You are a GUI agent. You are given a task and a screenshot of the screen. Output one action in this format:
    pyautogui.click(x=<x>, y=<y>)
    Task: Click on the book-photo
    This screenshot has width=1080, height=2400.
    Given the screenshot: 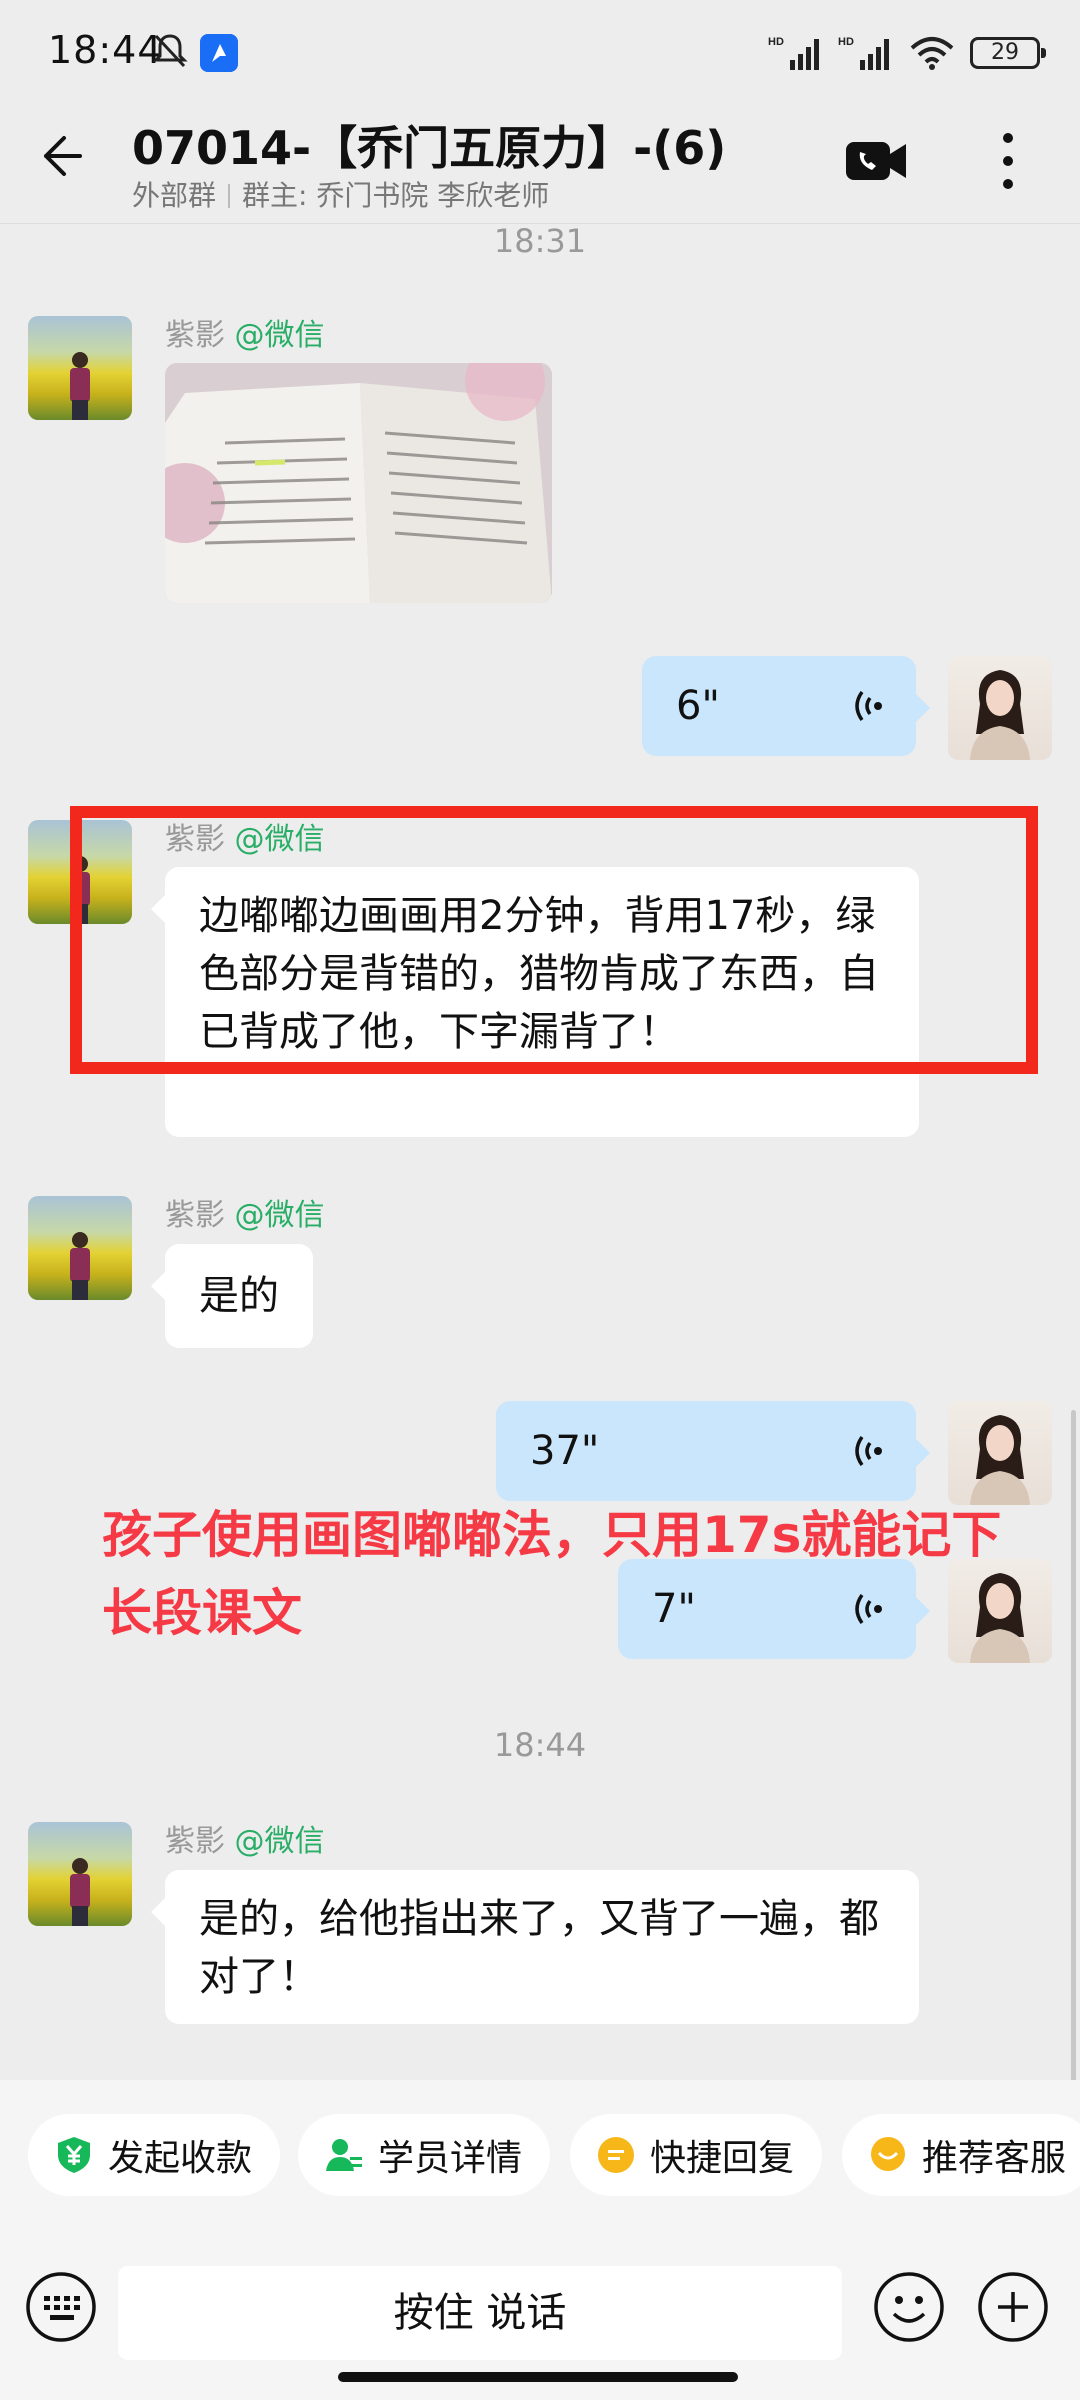 What is the action you would take?
    pyautogui.click(x=358, y=483)
    